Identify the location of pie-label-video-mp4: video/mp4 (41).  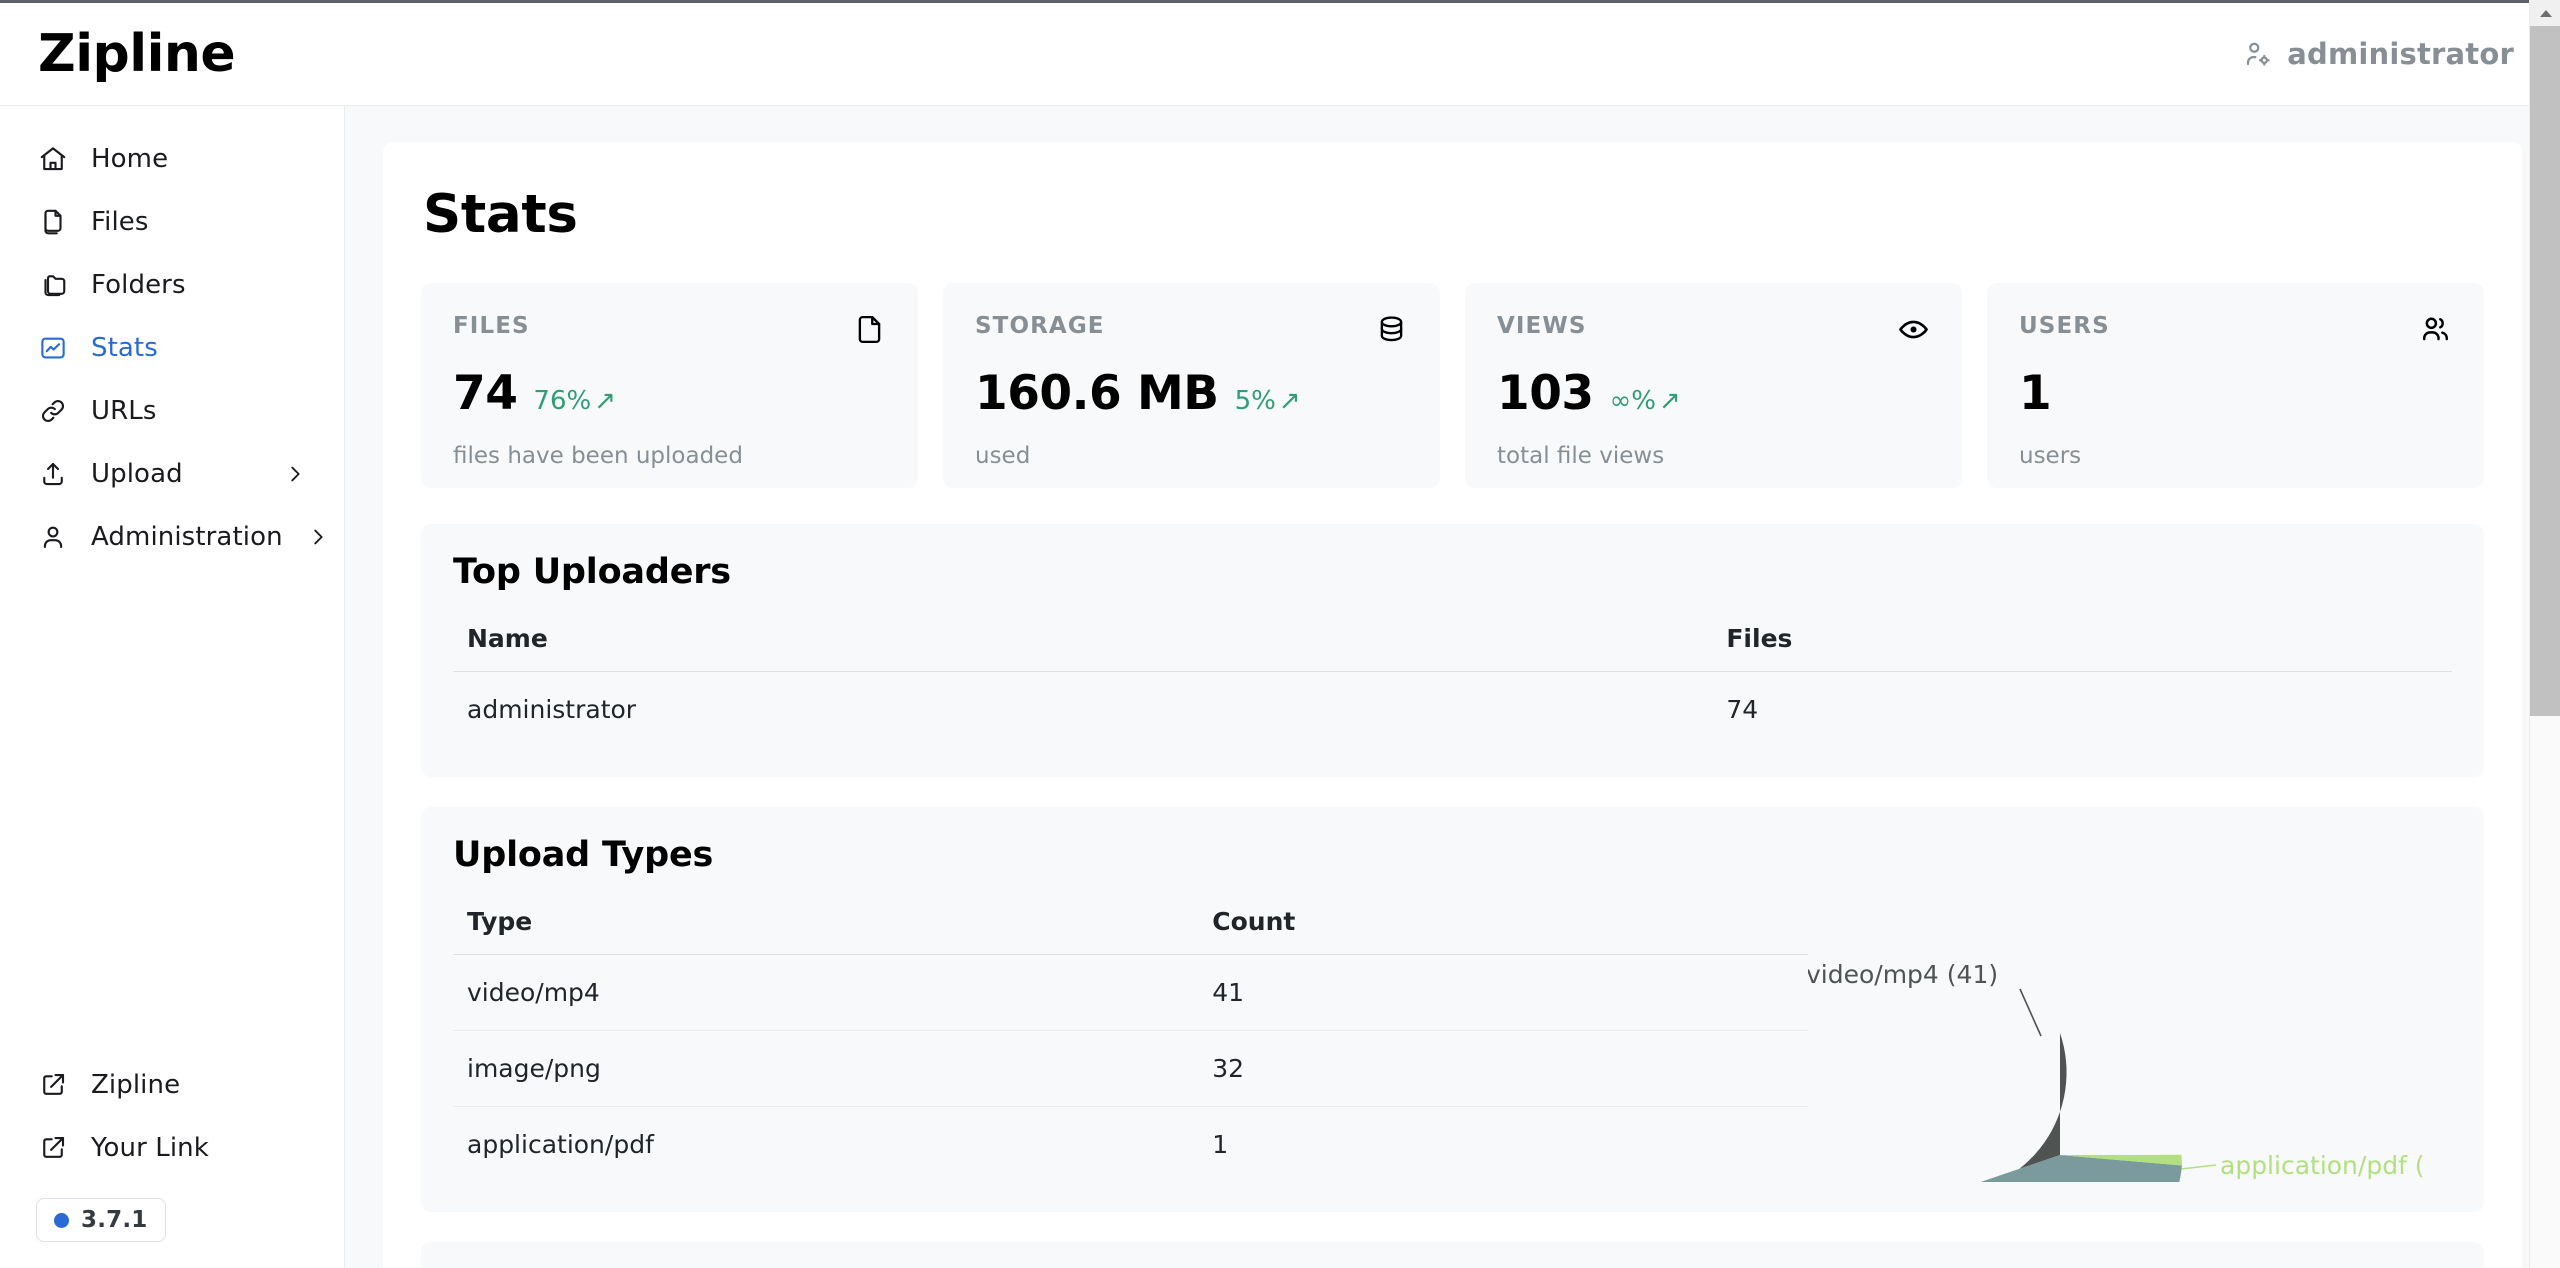
(1903, 974).